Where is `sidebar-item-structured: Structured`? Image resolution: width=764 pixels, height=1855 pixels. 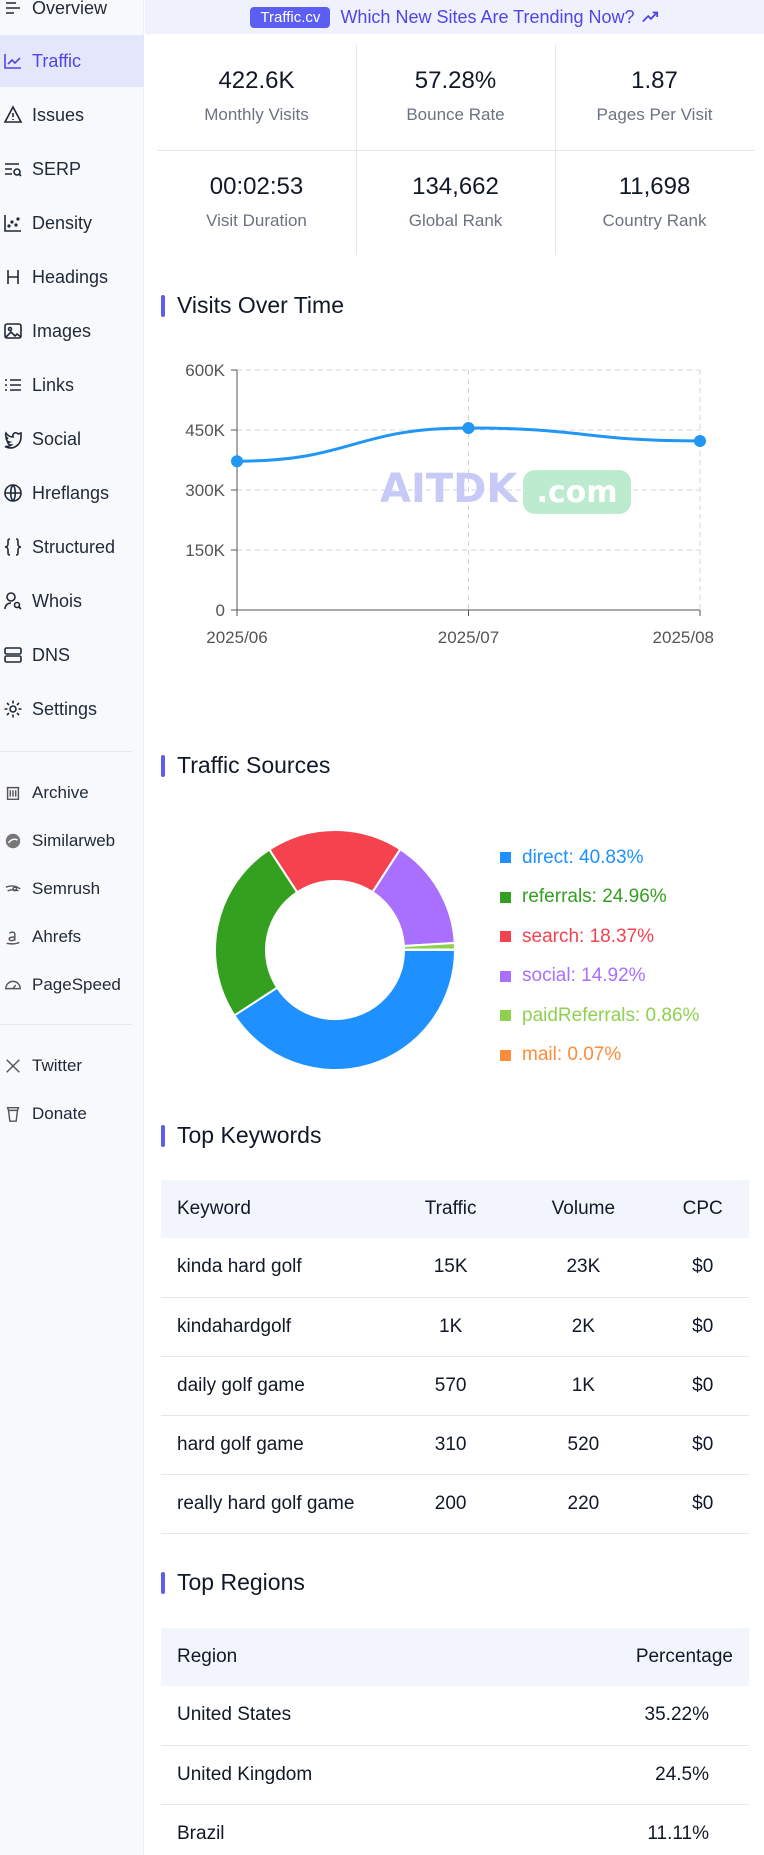 sidebar-item-structured: Structured is located at coordinates (72, 547).